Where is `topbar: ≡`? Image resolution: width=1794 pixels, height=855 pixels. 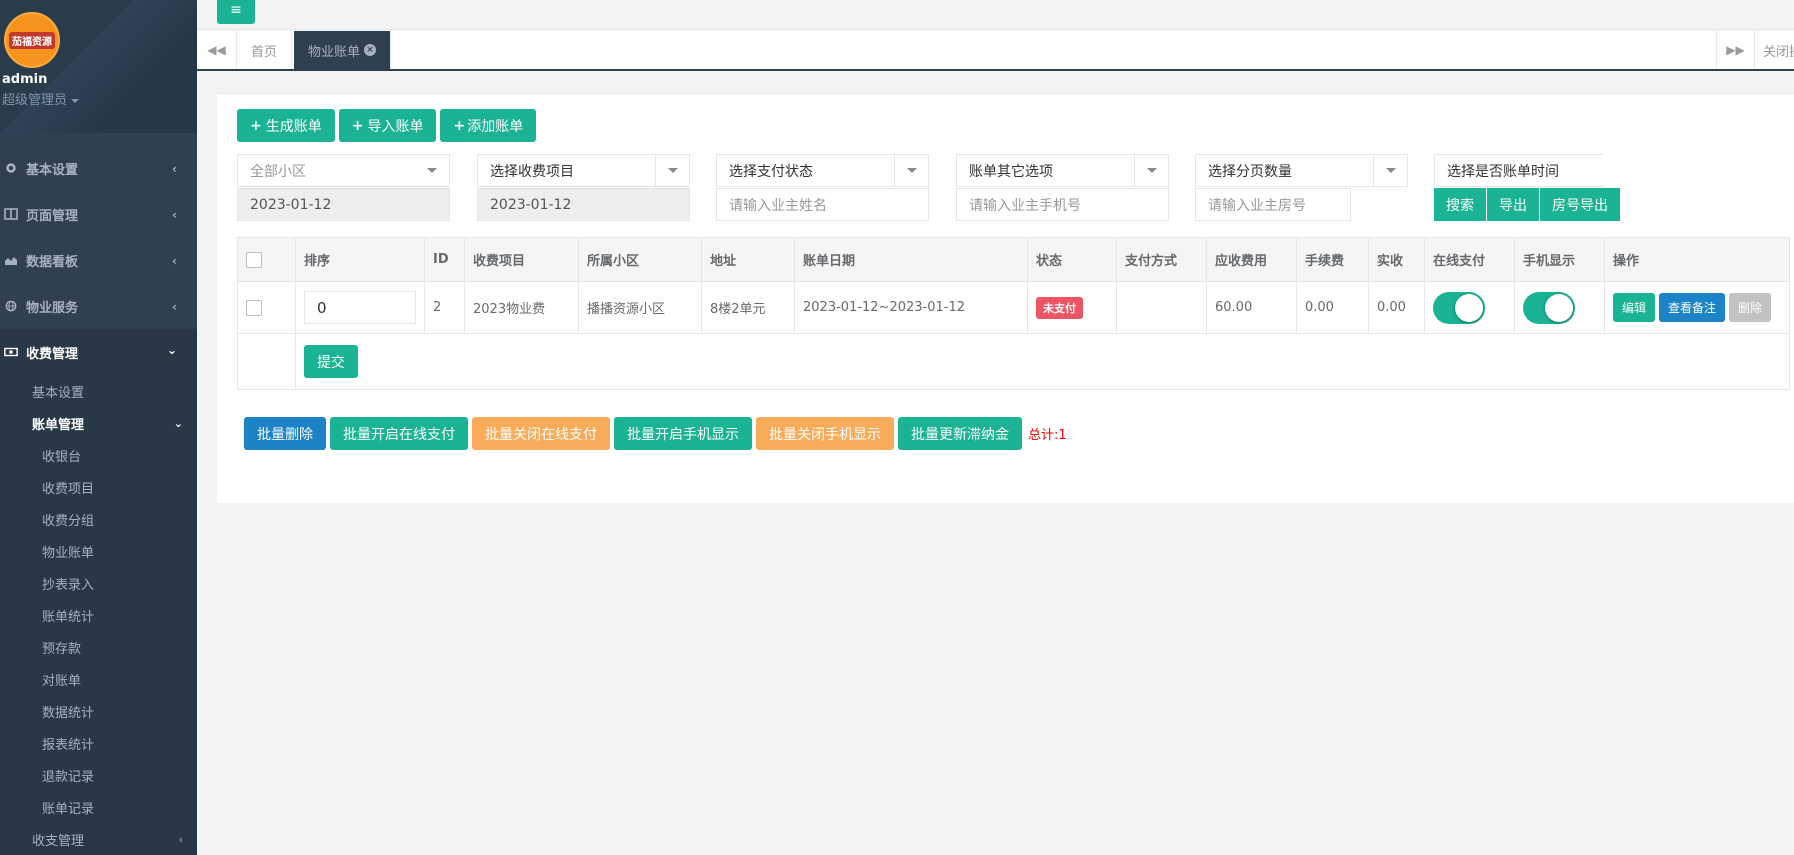
topbar: ≡ is located at coordinates (995, 15).